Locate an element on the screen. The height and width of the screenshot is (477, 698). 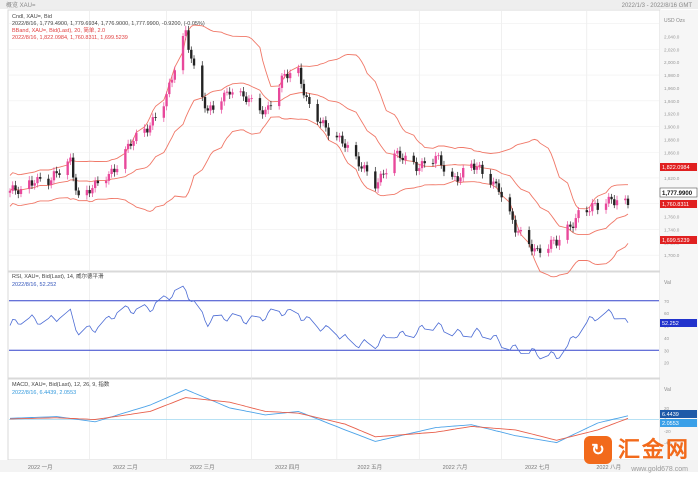
price-unit: USD Ozs is located at coordinates (674, 21).